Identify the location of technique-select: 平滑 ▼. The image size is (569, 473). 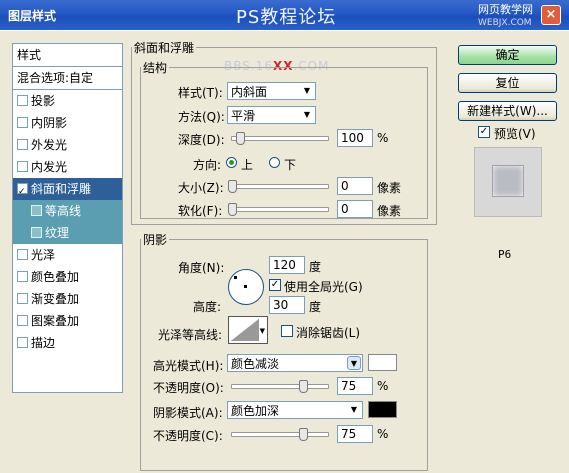
(271, 115).